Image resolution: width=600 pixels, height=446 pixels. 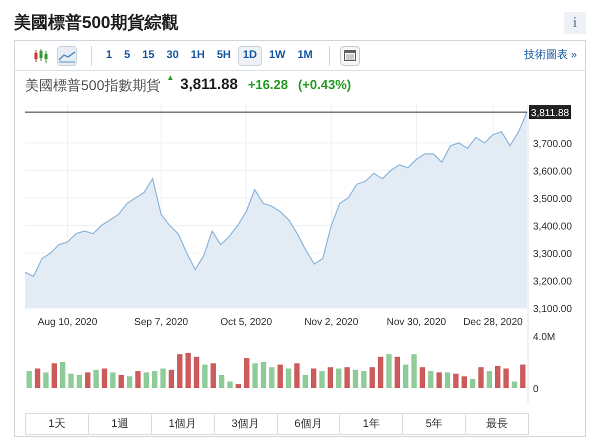 What do you see at coordinates (127, 56) in the screenshot?
I see `interval-tab: 5` at bounding box center [127, 56].